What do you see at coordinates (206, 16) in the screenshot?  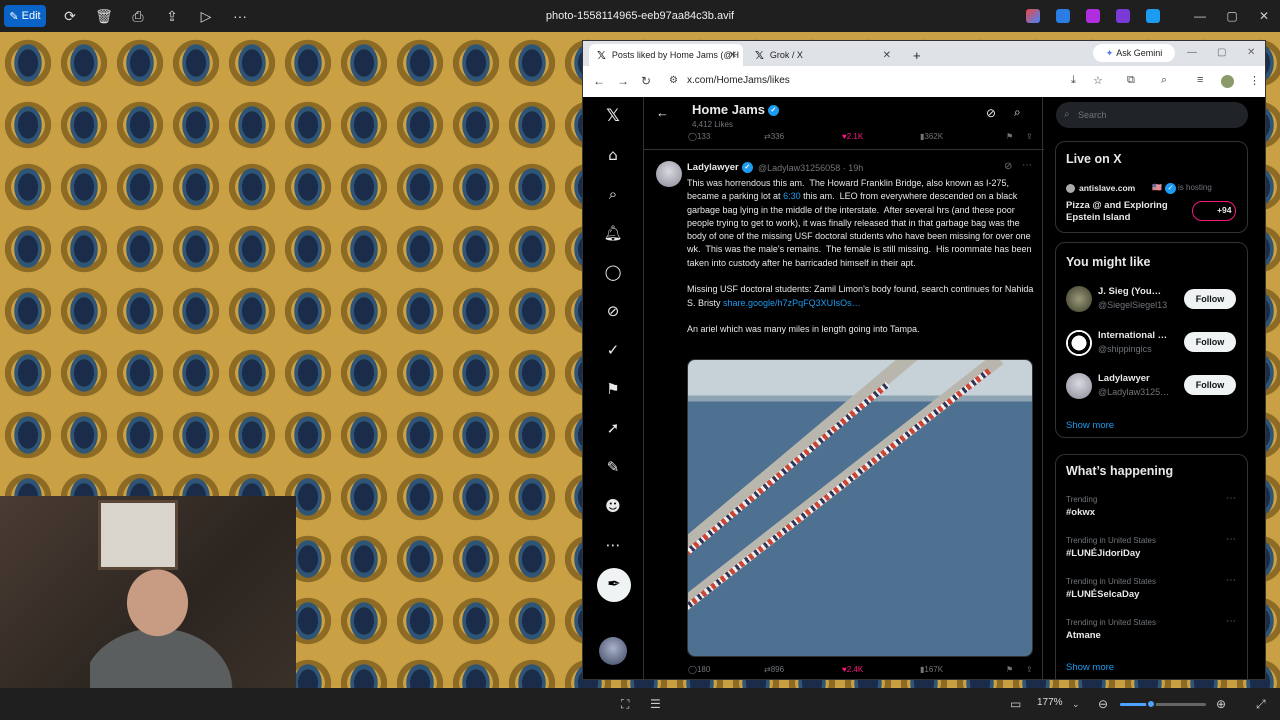 I see `slideshow-icon: ▷` at bounding box center [206, 16].